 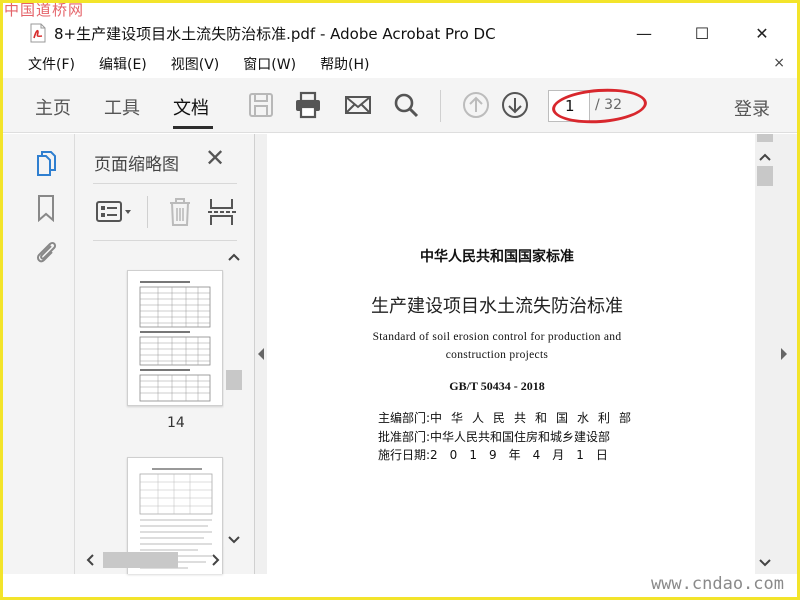 What do you see at coordinates (497, 306) in the screenshot?
I see `document-title: 生产建设项目水土流失防治标准` at bounding box center [497, 306].